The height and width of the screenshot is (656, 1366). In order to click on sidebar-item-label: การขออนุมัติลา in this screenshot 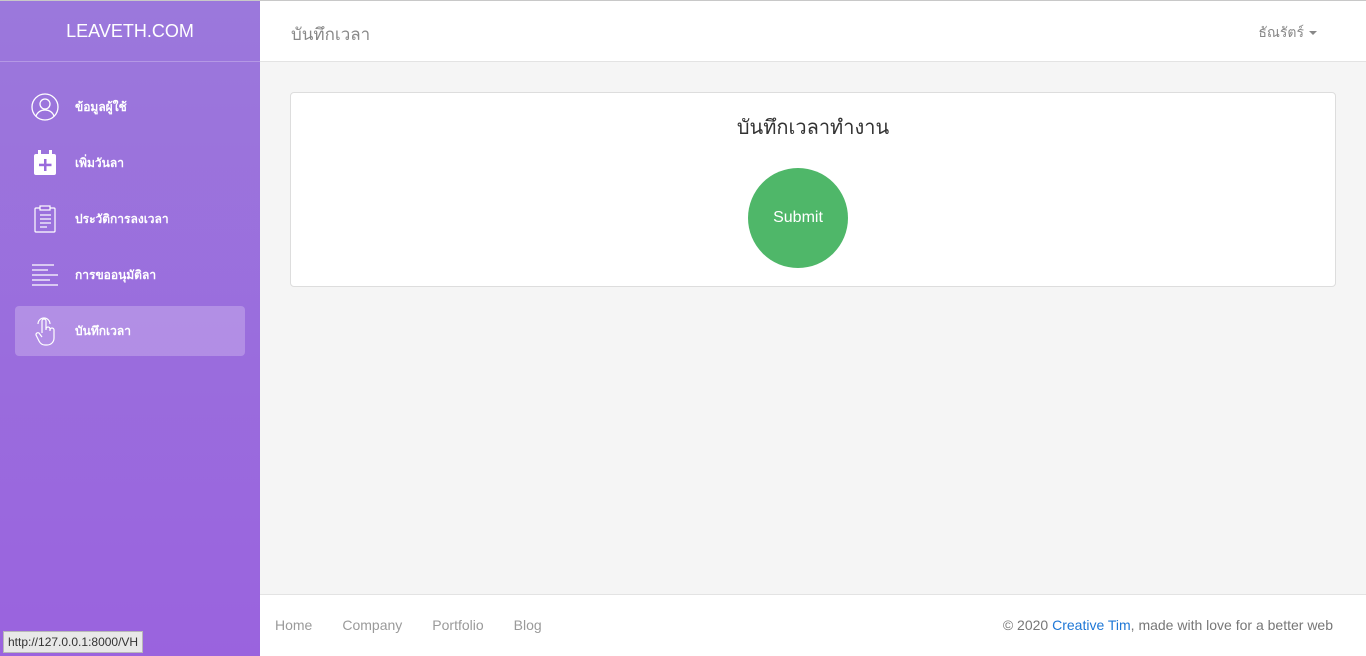, I will do `click(116, 274)`.